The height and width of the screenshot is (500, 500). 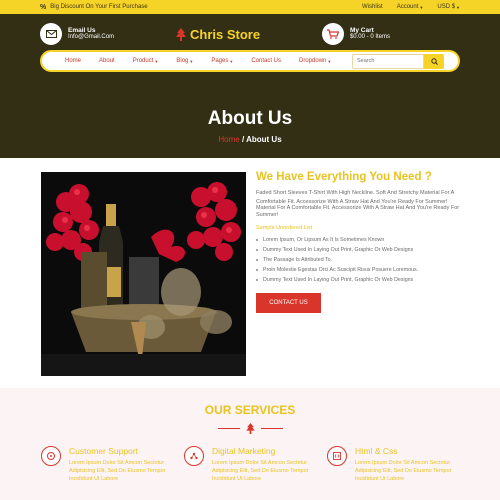 What do you see at coordinates (372, 7) in the screenshot?
I see `wishlist-link: Wishlist` at bounding box center [372, 7].